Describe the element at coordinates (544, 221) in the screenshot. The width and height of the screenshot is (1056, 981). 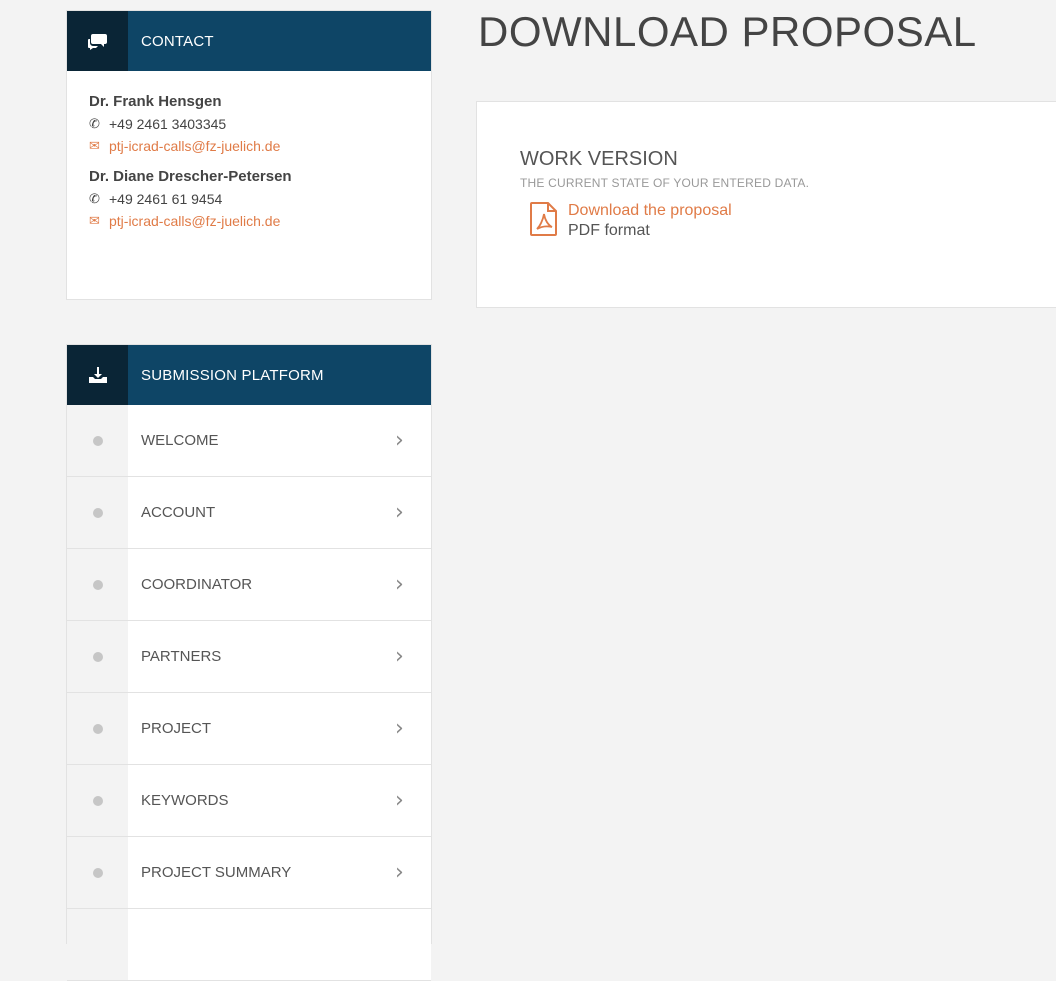
I see `pdf-file-icon` at that location.